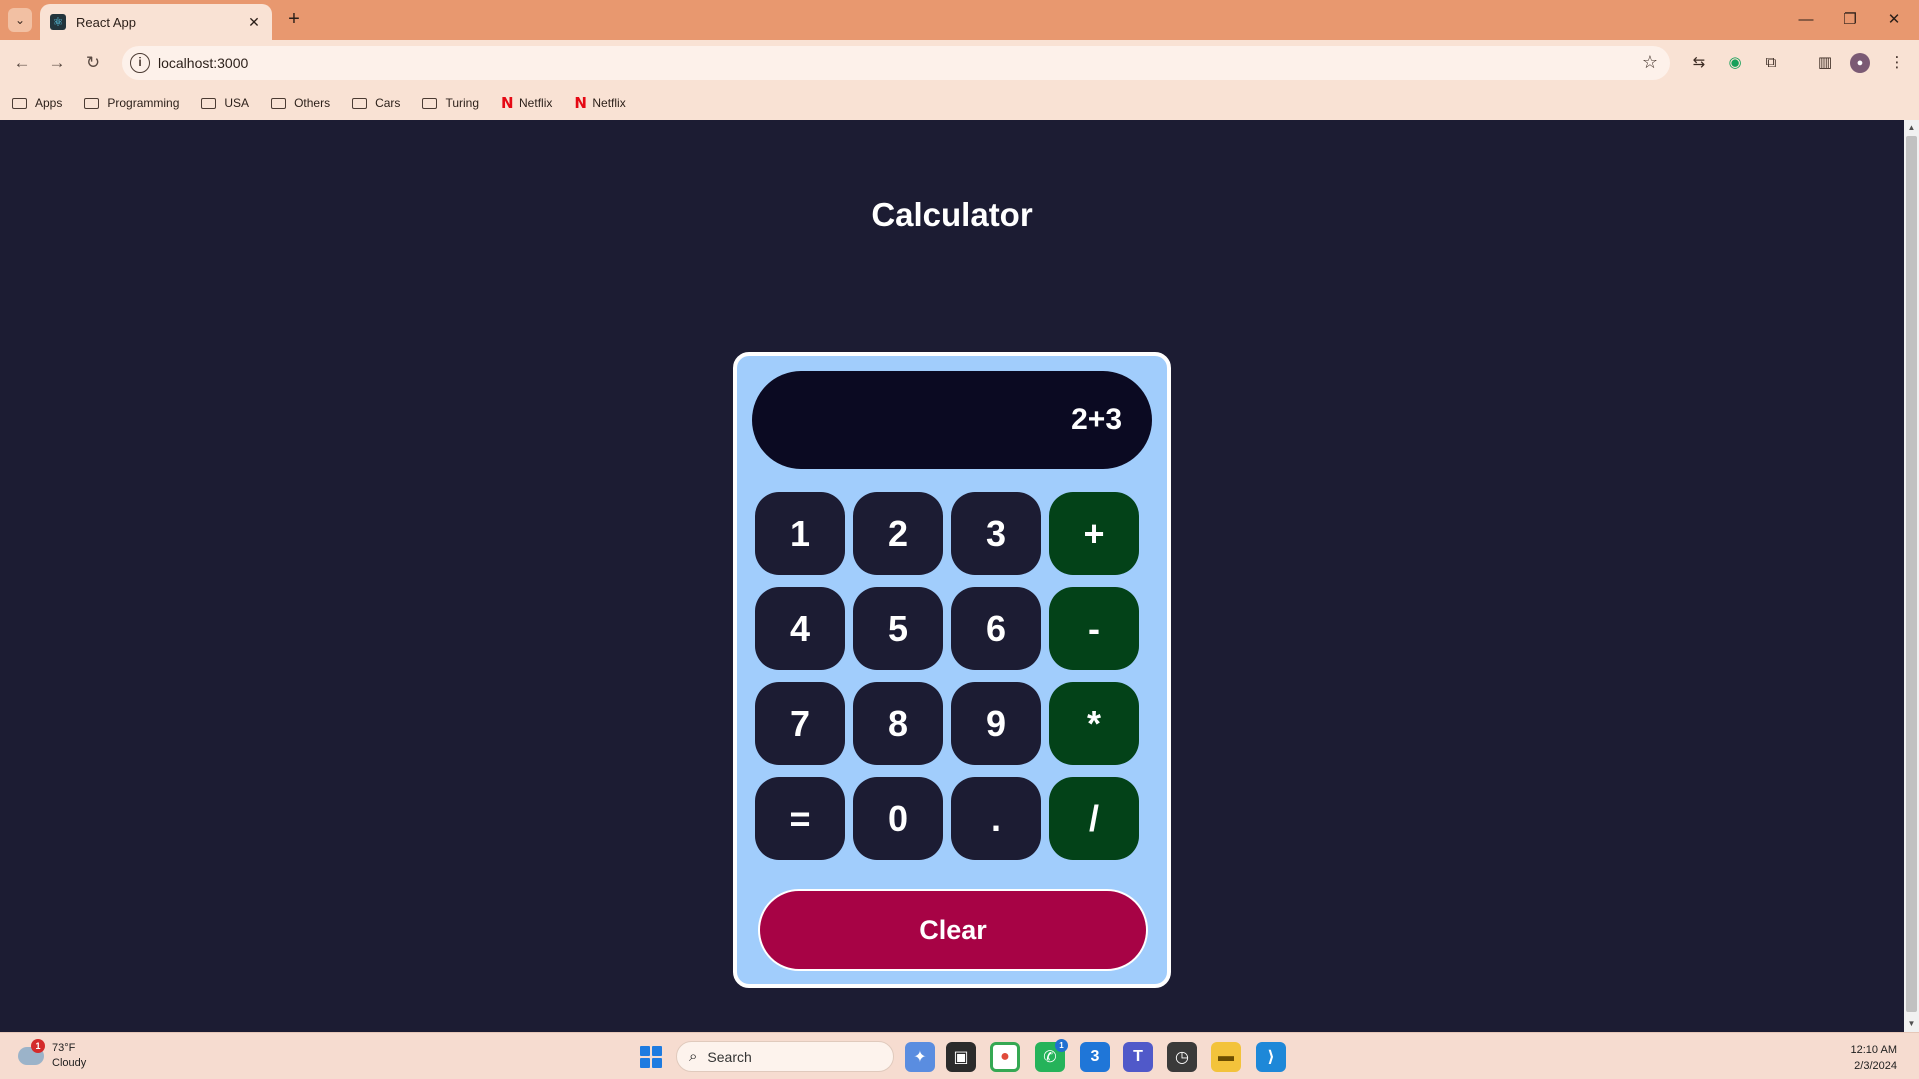  Describe the element at coordinates (1650, 62) in the screenshot. I see `bookmark-star-icon: ☆` at that location.